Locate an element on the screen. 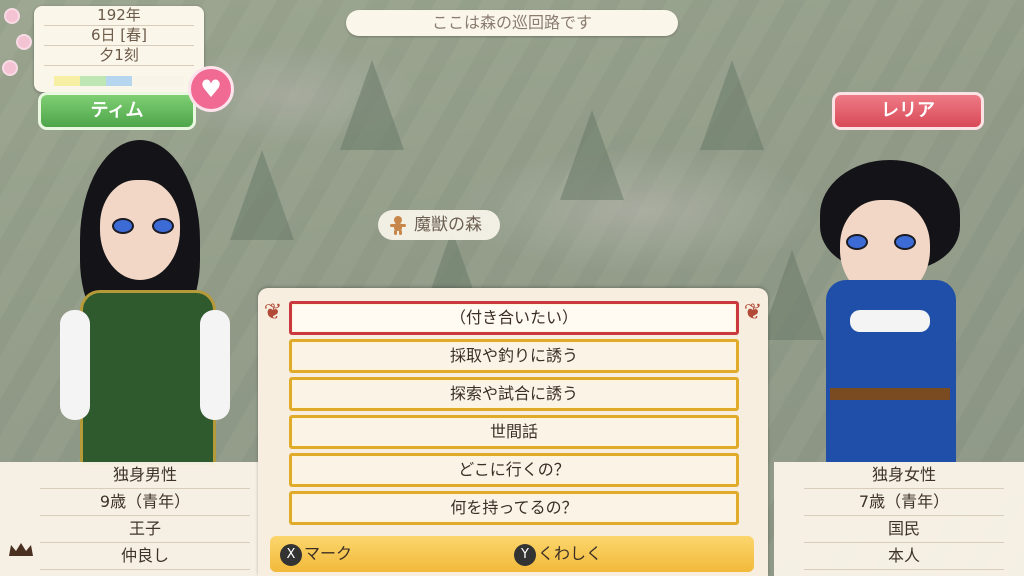  right-character-portrait is located at coordinates (890, 311).